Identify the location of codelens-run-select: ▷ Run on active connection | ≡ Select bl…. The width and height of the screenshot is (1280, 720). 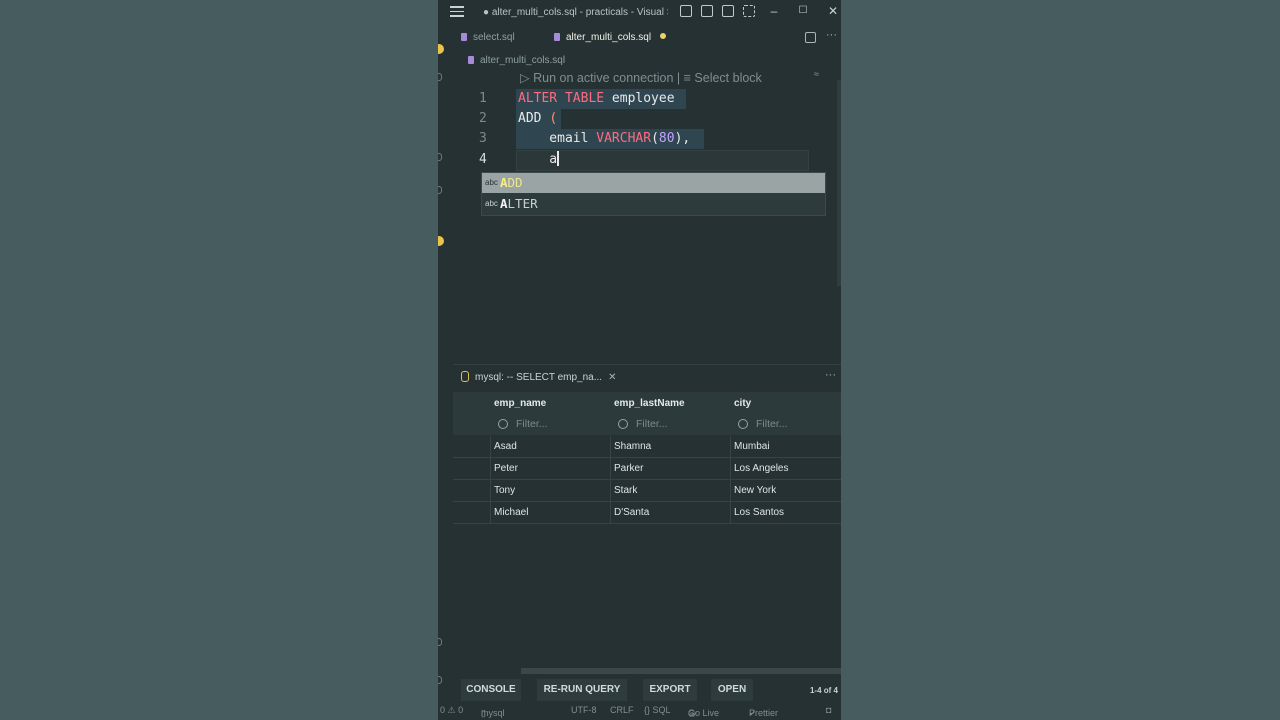
(641, 77).